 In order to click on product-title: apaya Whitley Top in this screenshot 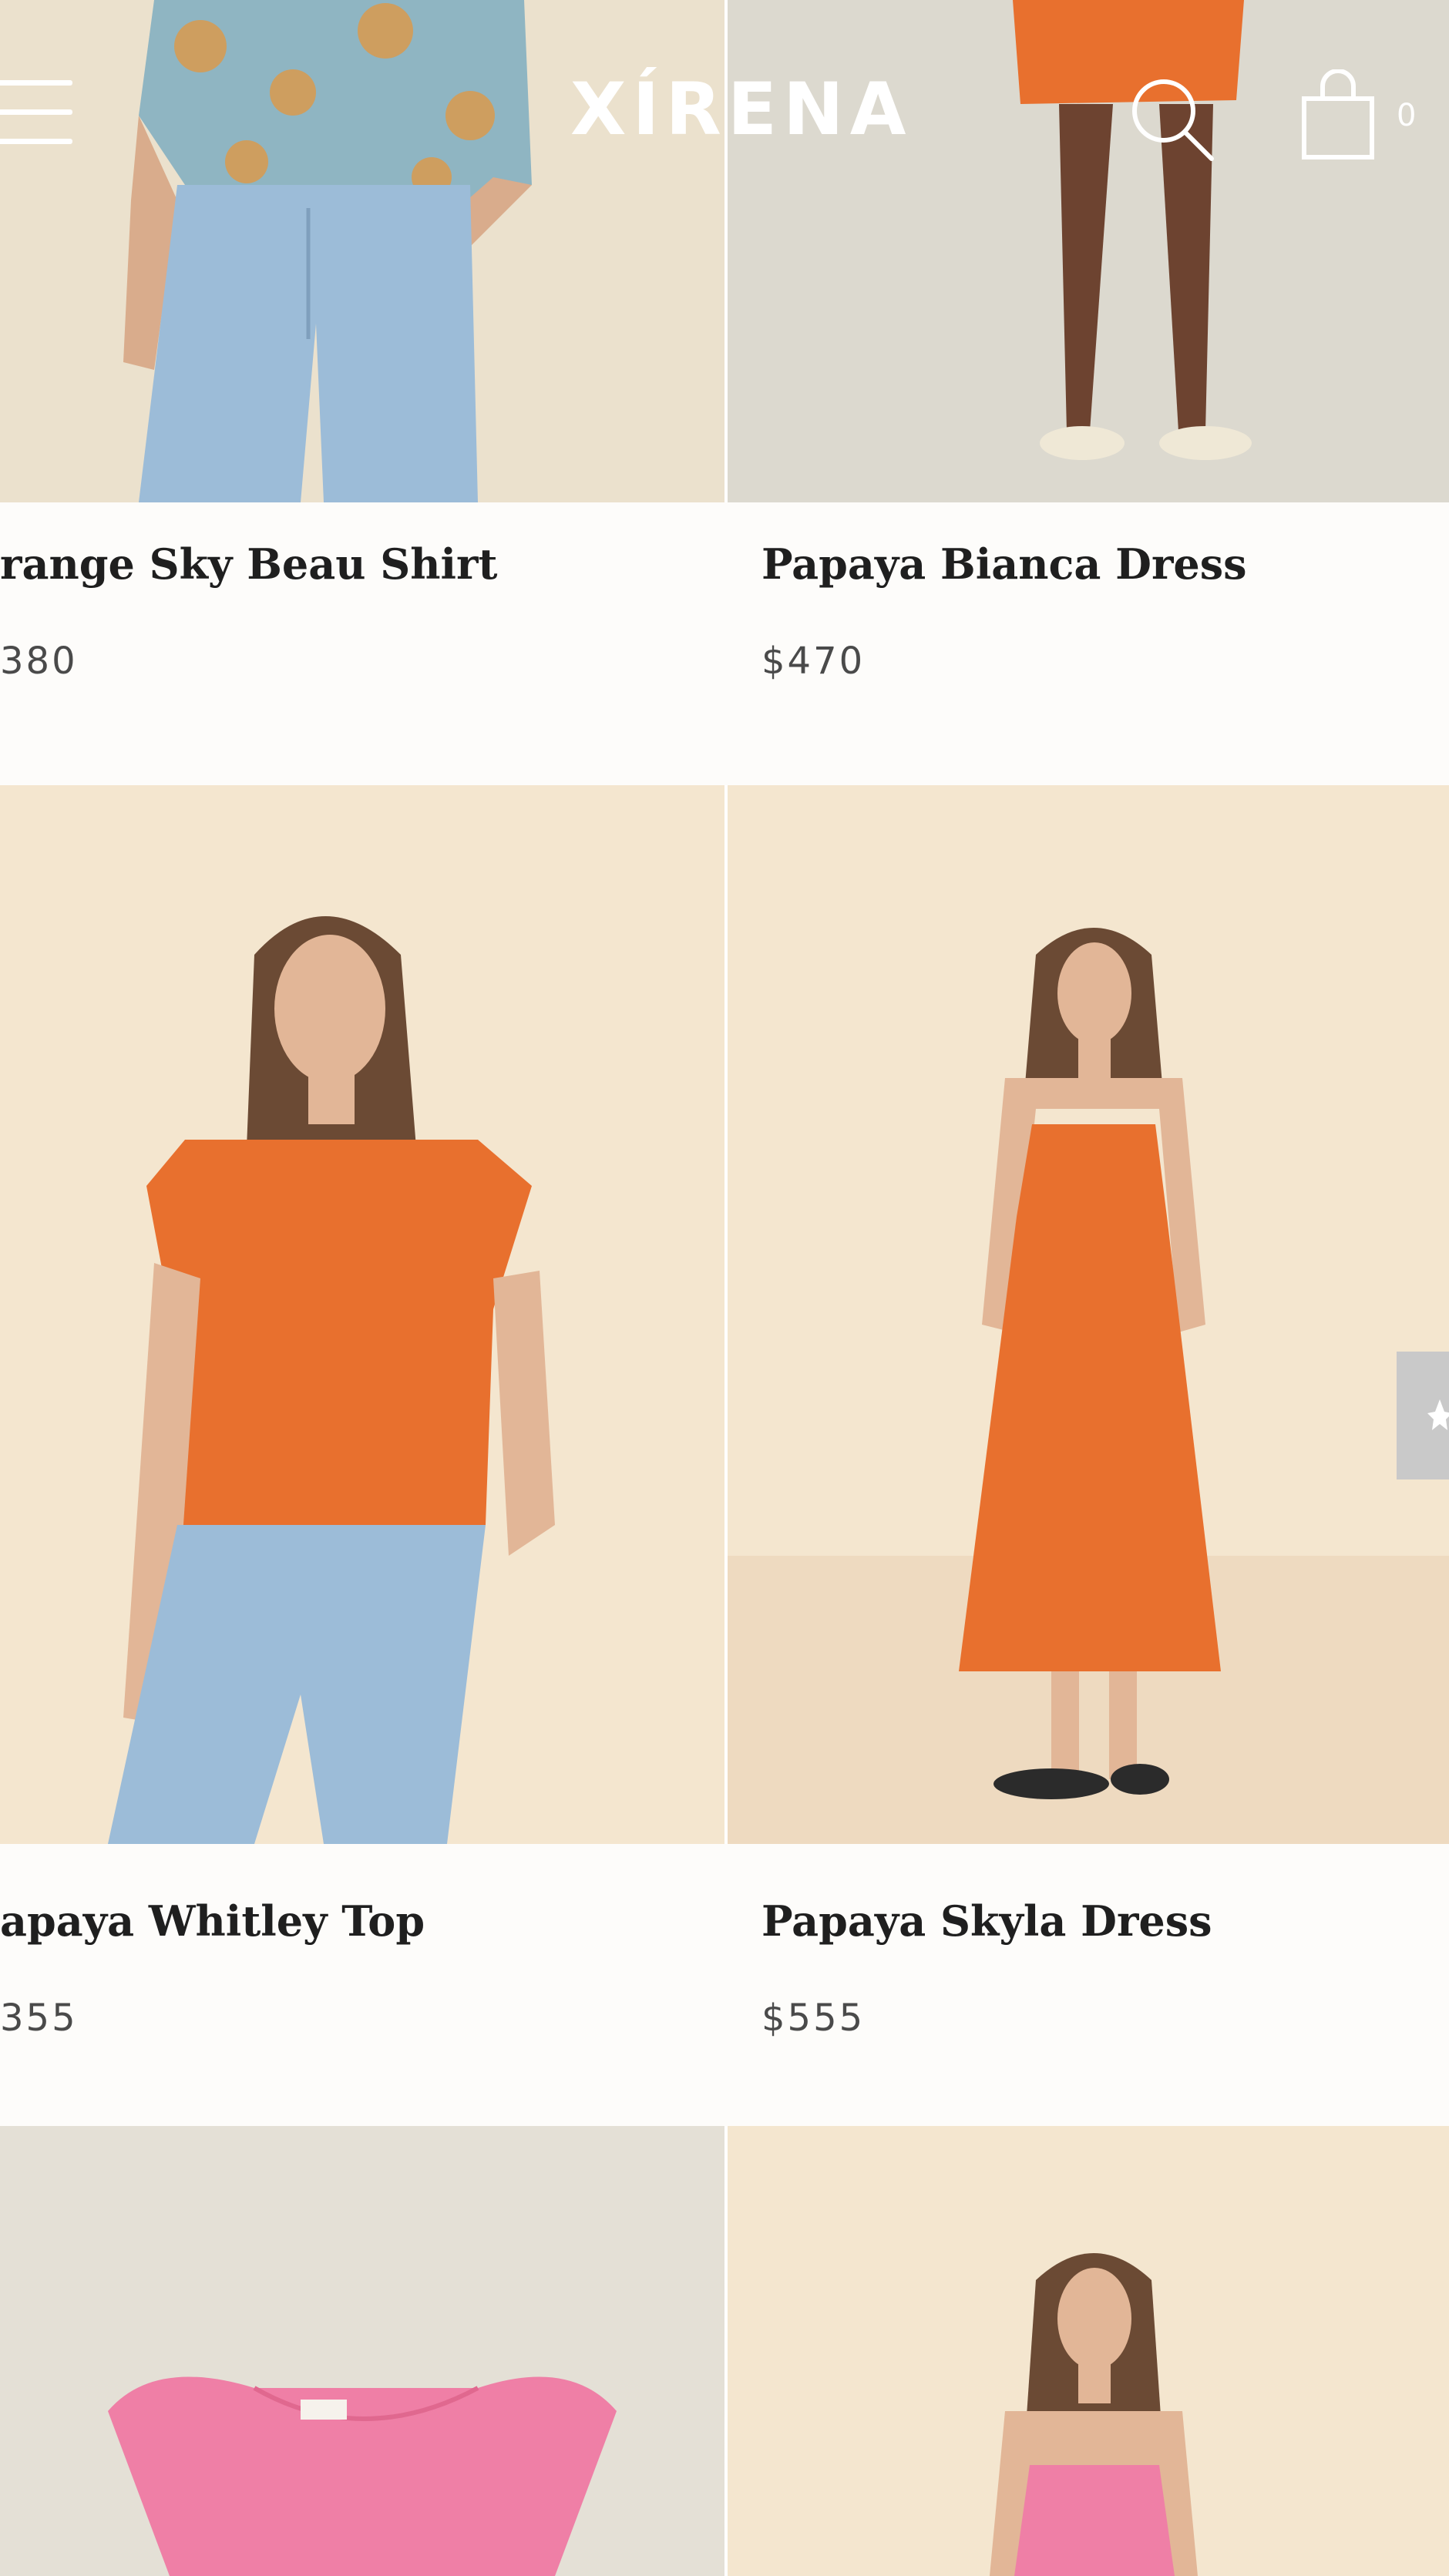, I will do `click(212, 1921)`.